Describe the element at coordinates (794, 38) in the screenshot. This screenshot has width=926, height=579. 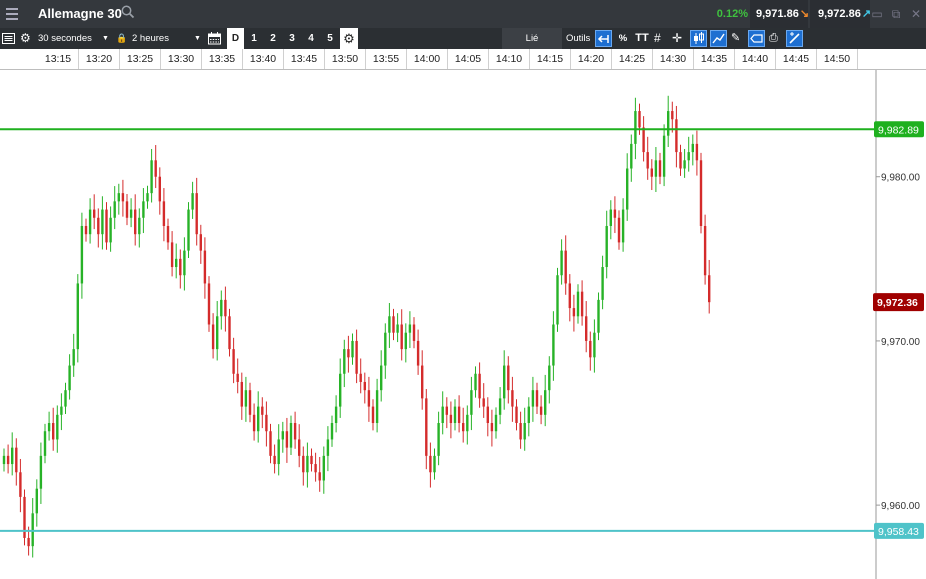
I see `edit-tool-icon` at that location.